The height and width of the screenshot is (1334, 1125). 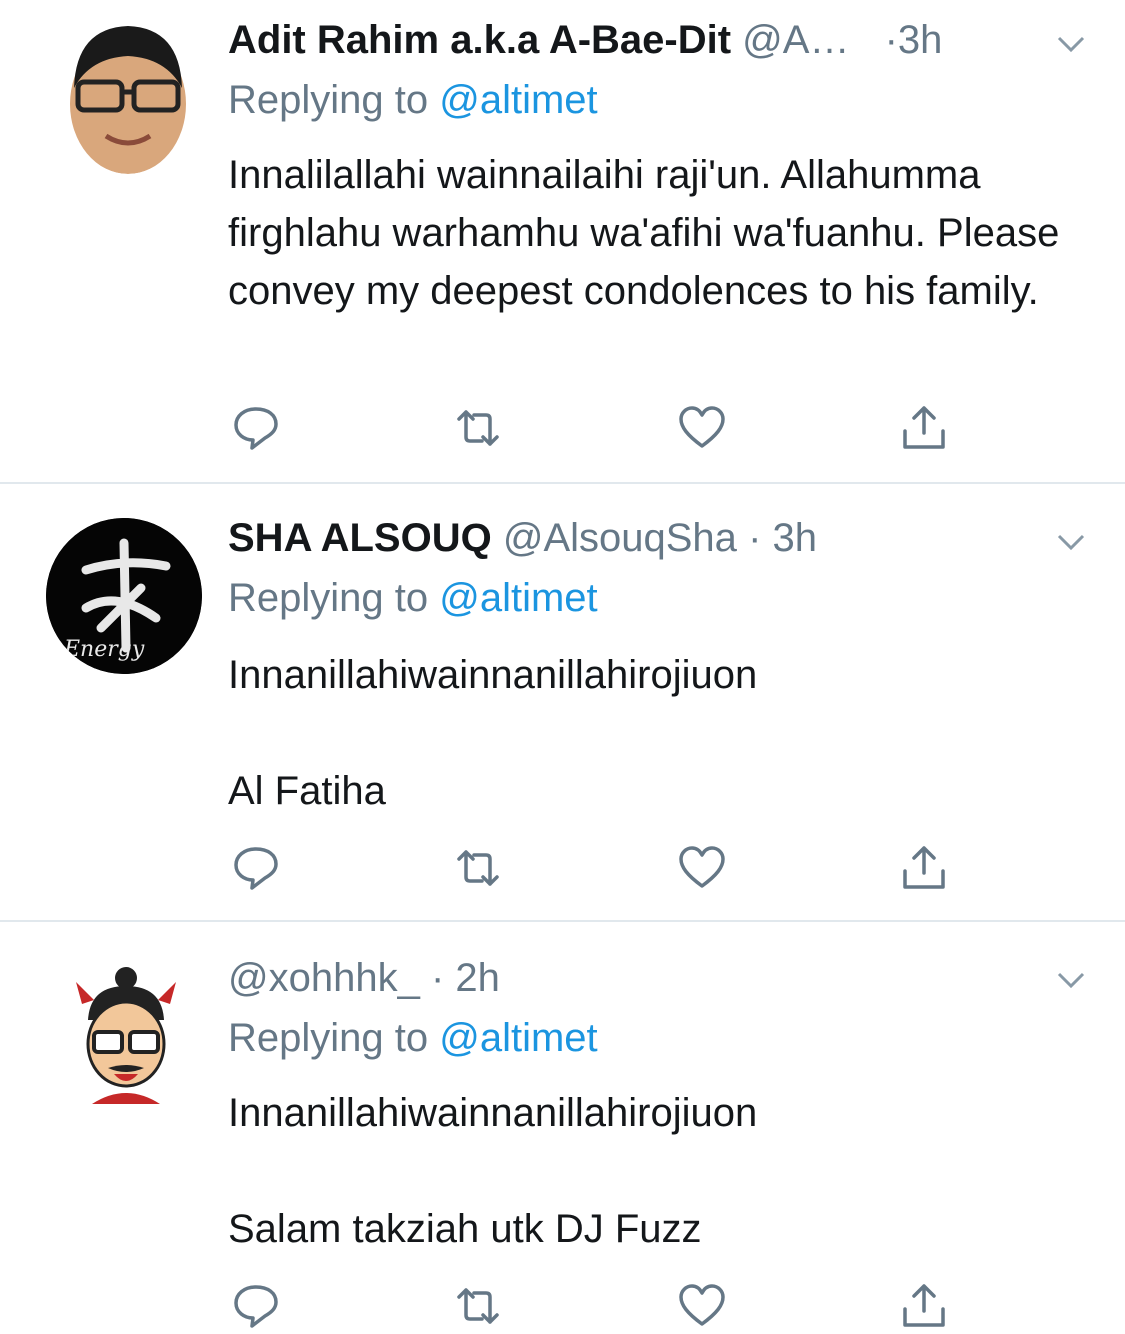 I want to click on display-name: Adit Rahim a.k.a A-Bae-Dit, so click(x=479, y=40).